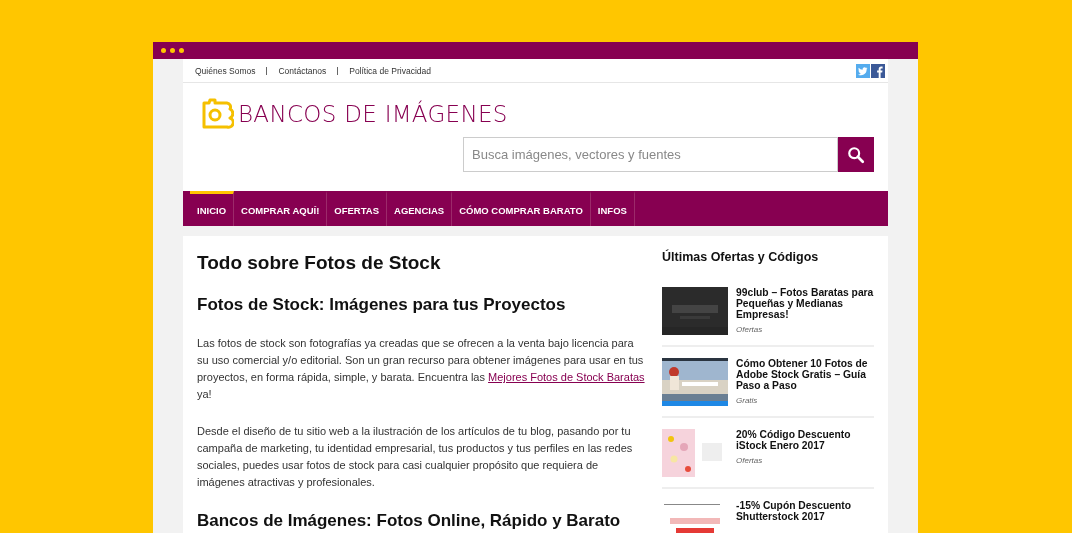 Image resolution: width=1072 pixels, height=533 pixels. Describe the element at coordinates (373, 114) in the screenshot. I see `site-logo-text: BANCOS DE IMÁGENES` at that location.